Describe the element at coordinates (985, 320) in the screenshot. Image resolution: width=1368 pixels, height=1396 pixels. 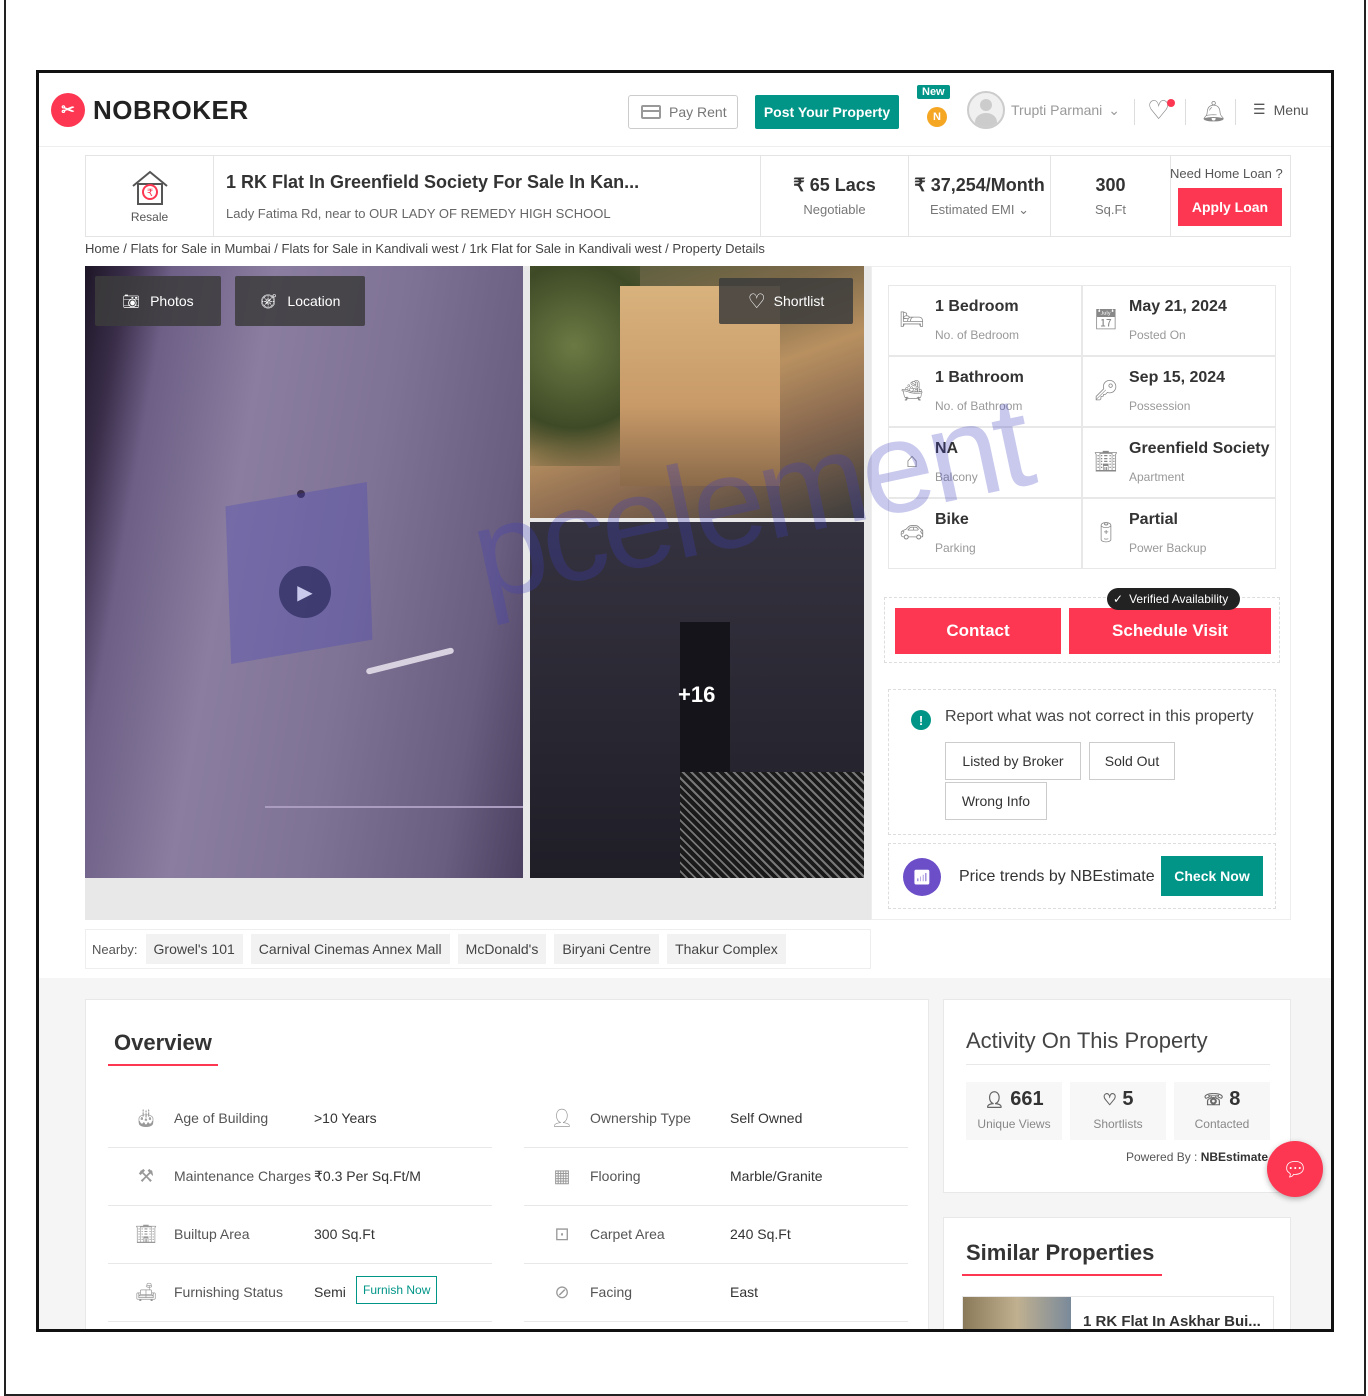
I see `detail-bedroom: 🛏︎ 1 Bedroom No. of Bedroom` at that location.